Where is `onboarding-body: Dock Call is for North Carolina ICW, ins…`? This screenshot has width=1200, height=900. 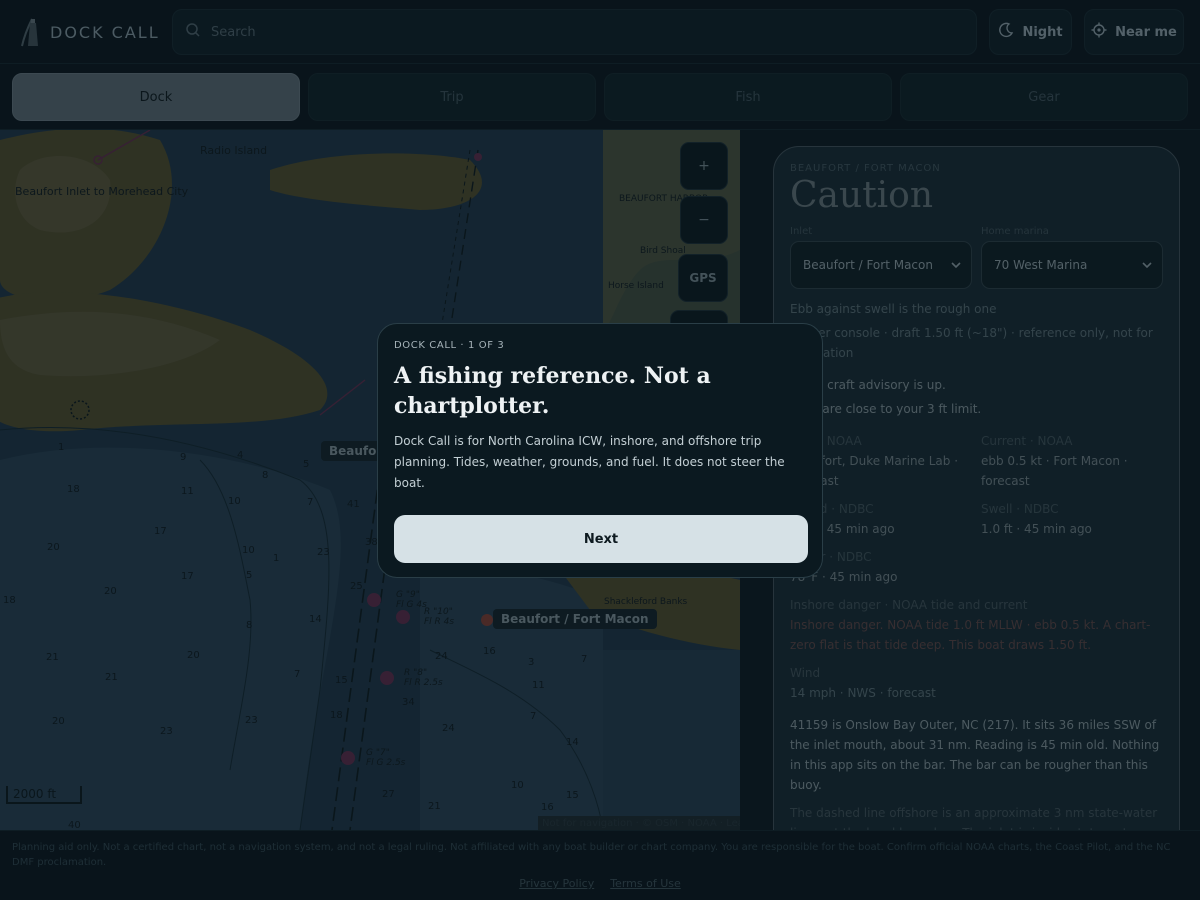 onboarding-body: Dock Call is for North Carolina ICW, ins… is located at coordinates (589, 462).